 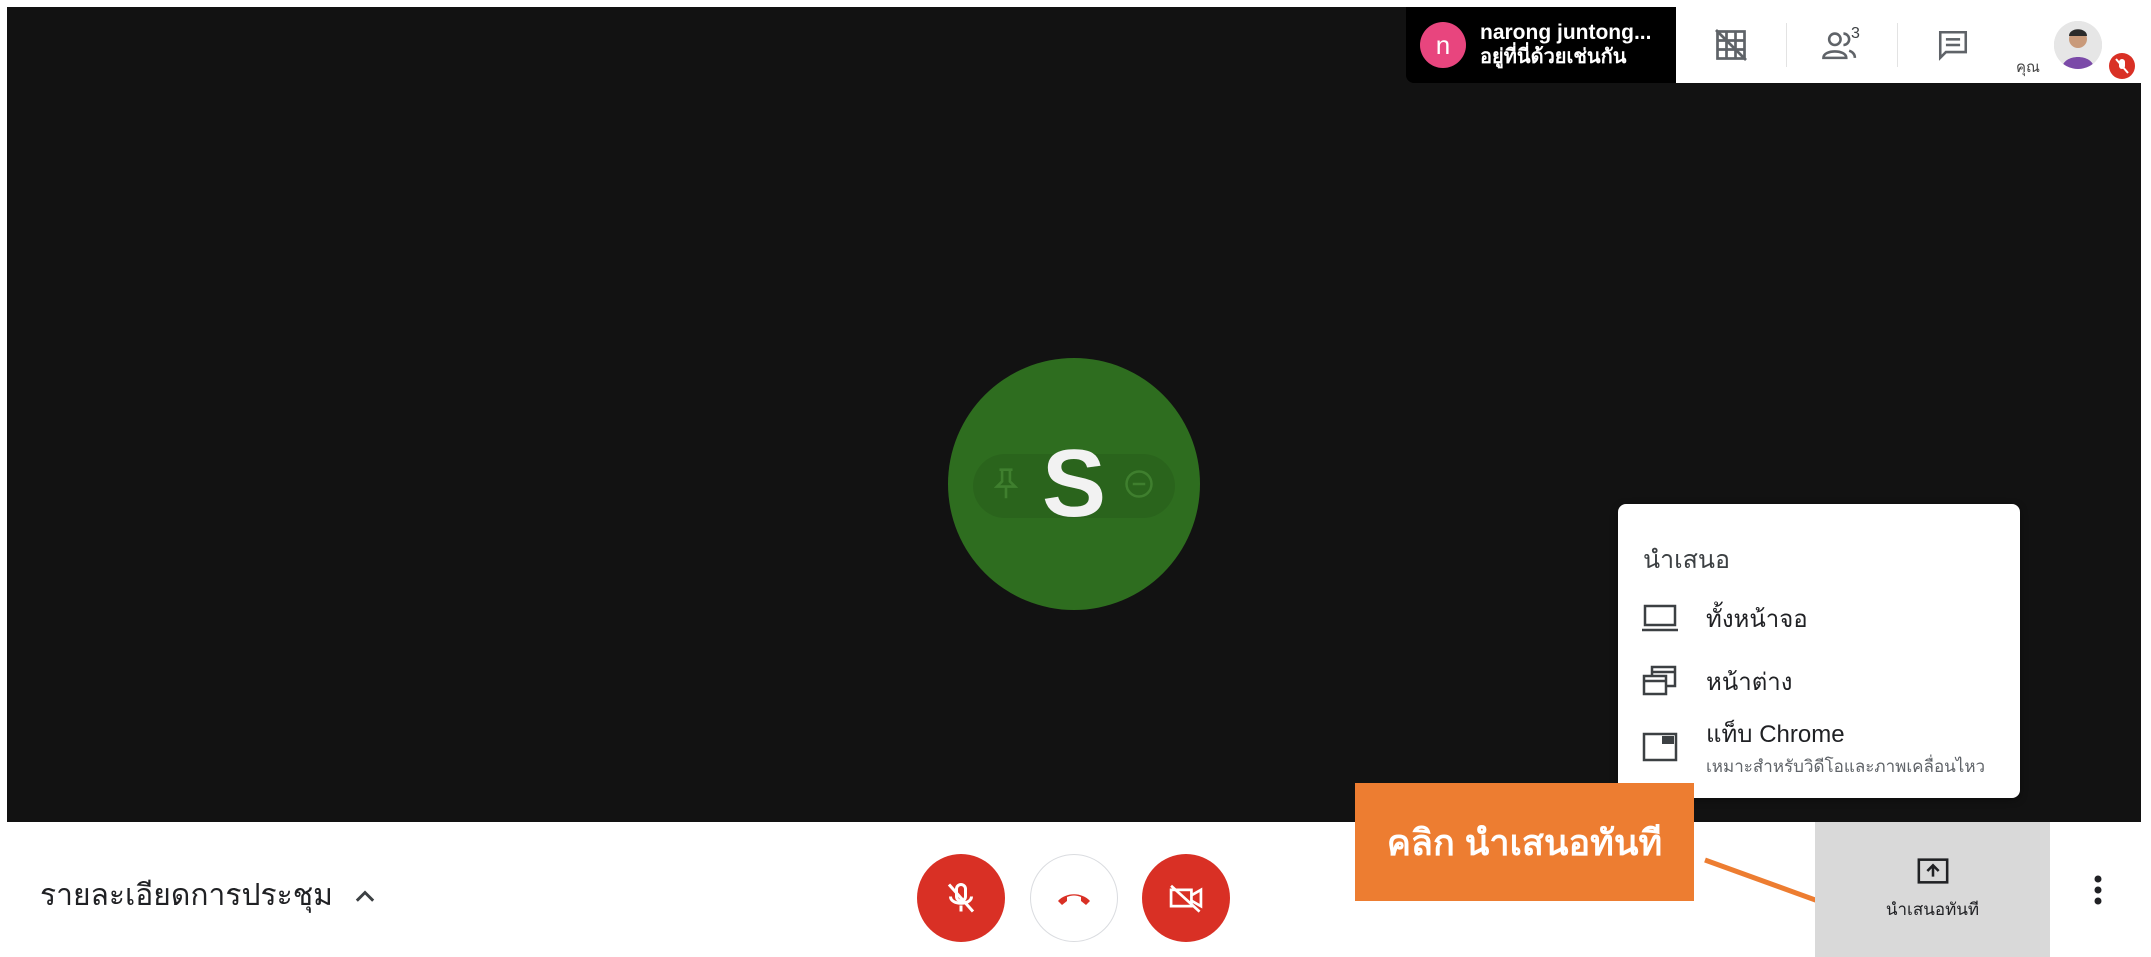 What do you see at coordinates (1659, 680) in the screenshot?
I see `window-icon` at bounding box center [1659, 680].